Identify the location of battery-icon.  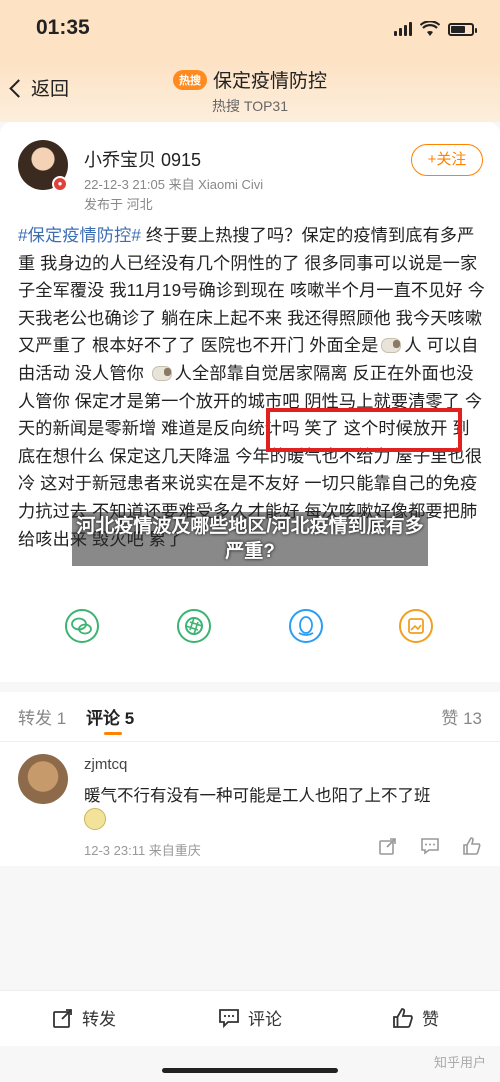
(462, 29).